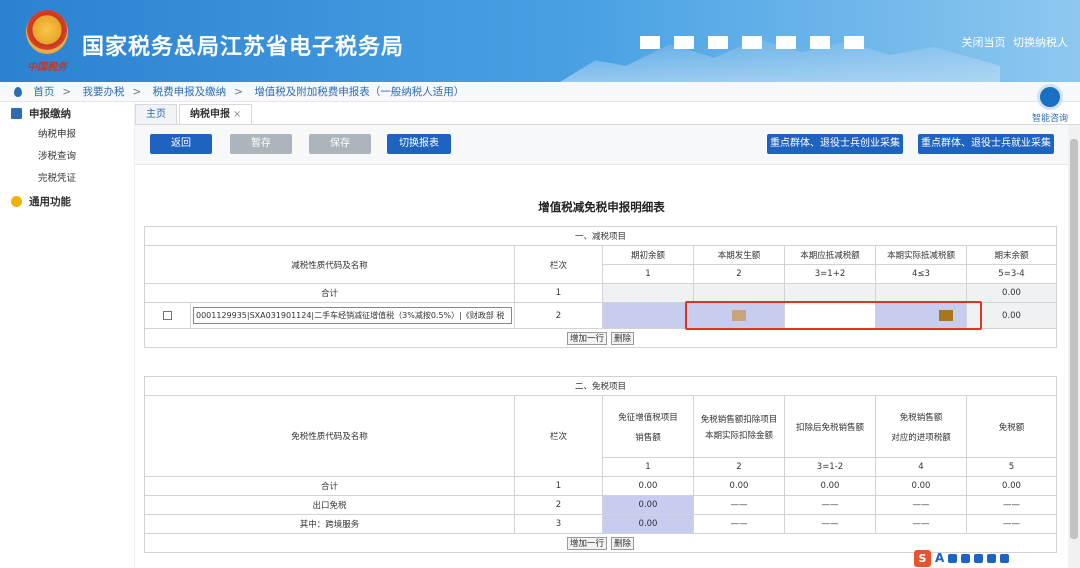 The width and height of the screenshot is (1080, 568). I want to click on exemption-section-title: 二、免税项目, so click(600, 386).